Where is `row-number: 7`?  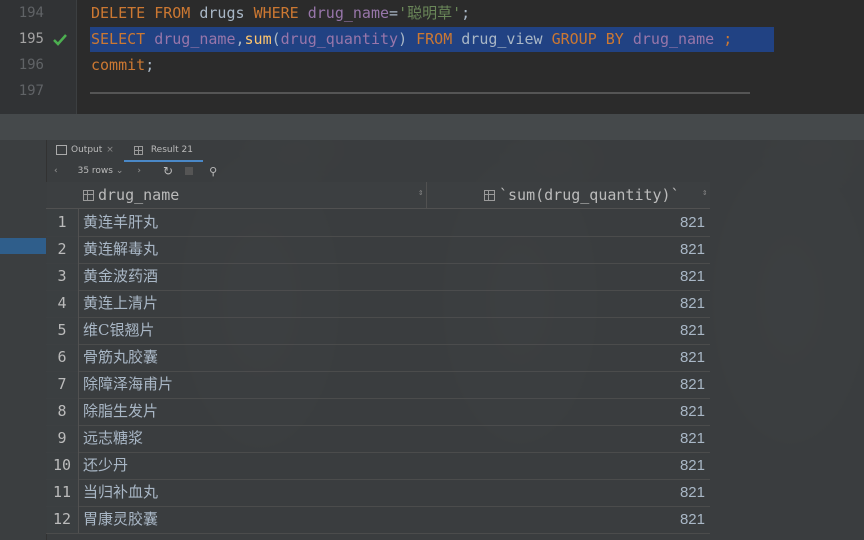 row-number: 7 is located at coordinates (62, 384).